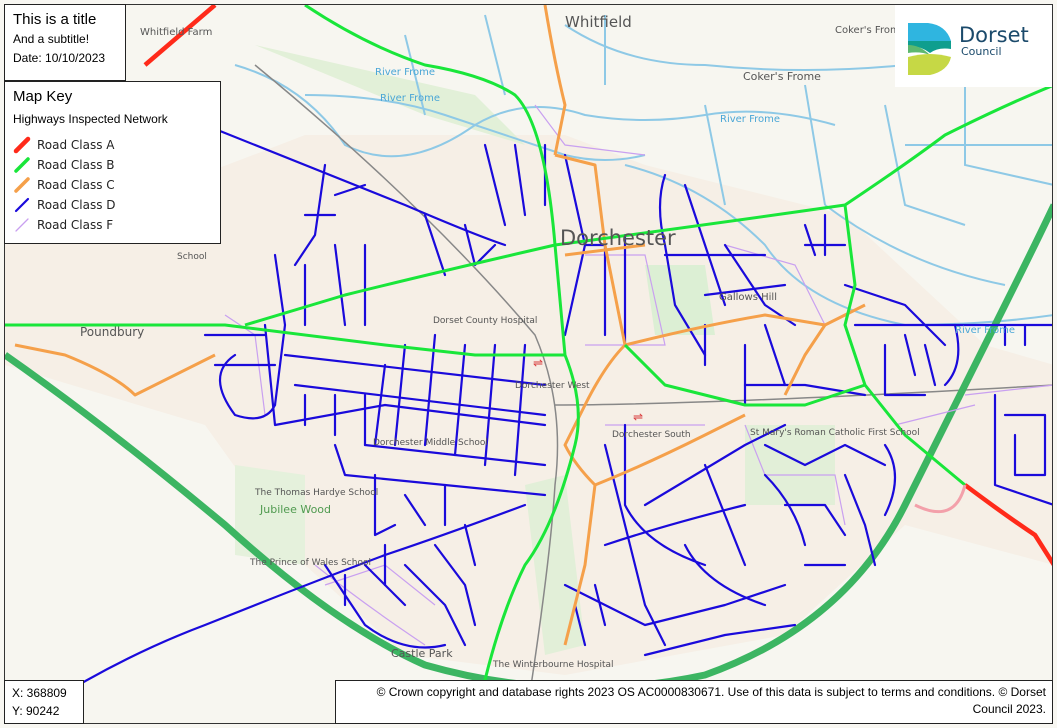  Describe the element at coordinates (76, 185) in the screenshot. I see `key-label: Road Class C` at that location.